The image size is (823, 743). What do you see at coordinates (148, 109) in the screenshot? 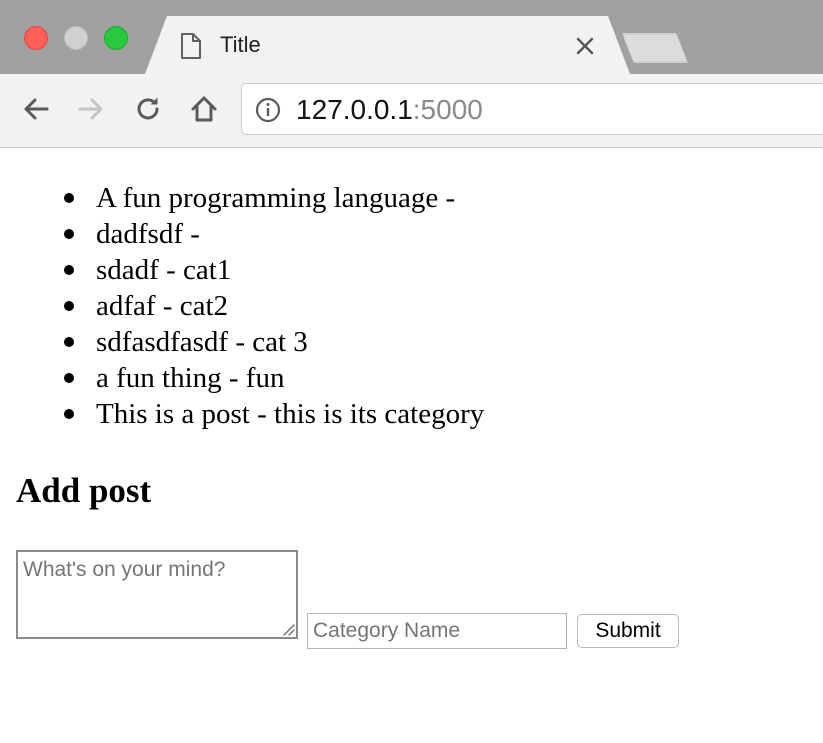
I see `reload-icon` at bounding box center [148, 109].